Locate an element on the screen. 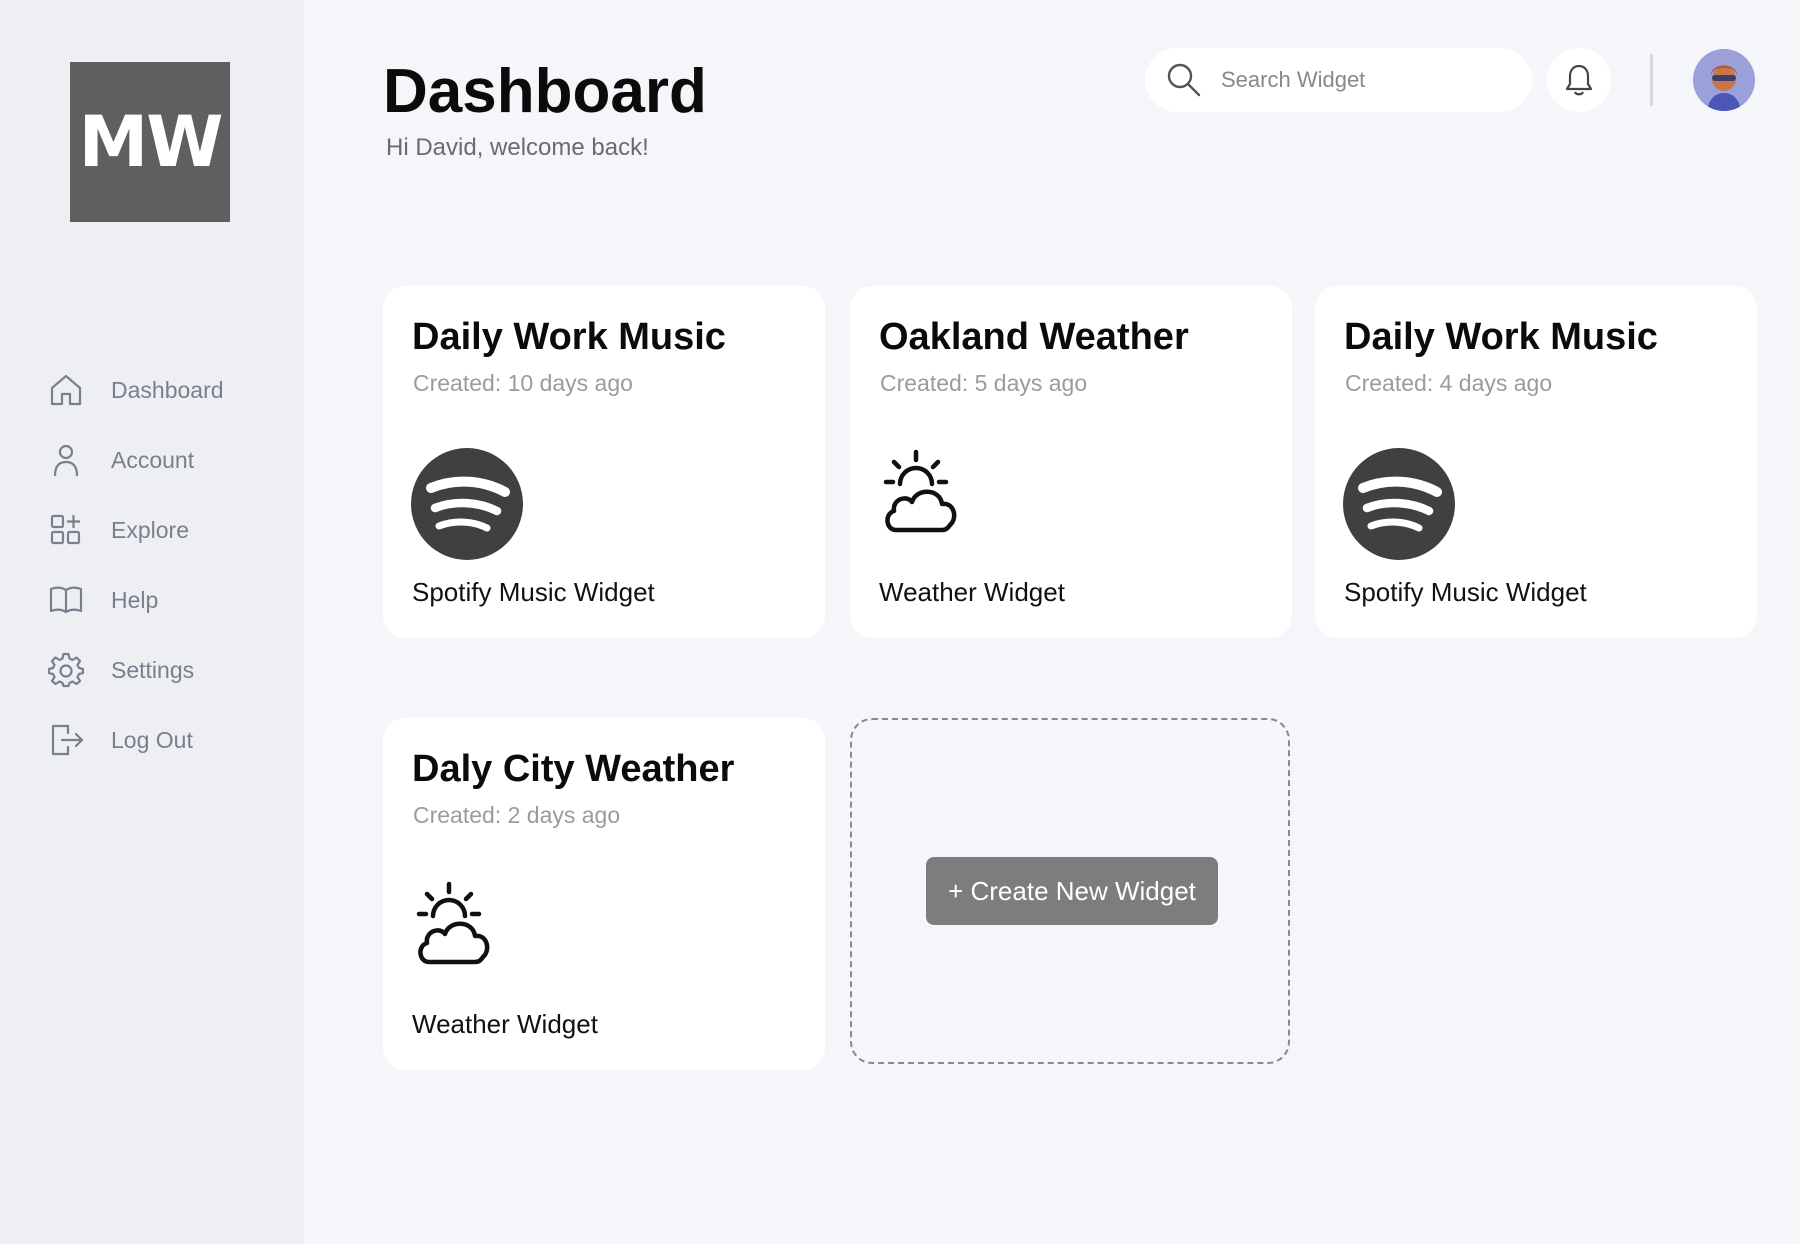 The image size is (1800, 1244). create-new-widget-button: + Create New Widget is located at coordinates (1072, 891).